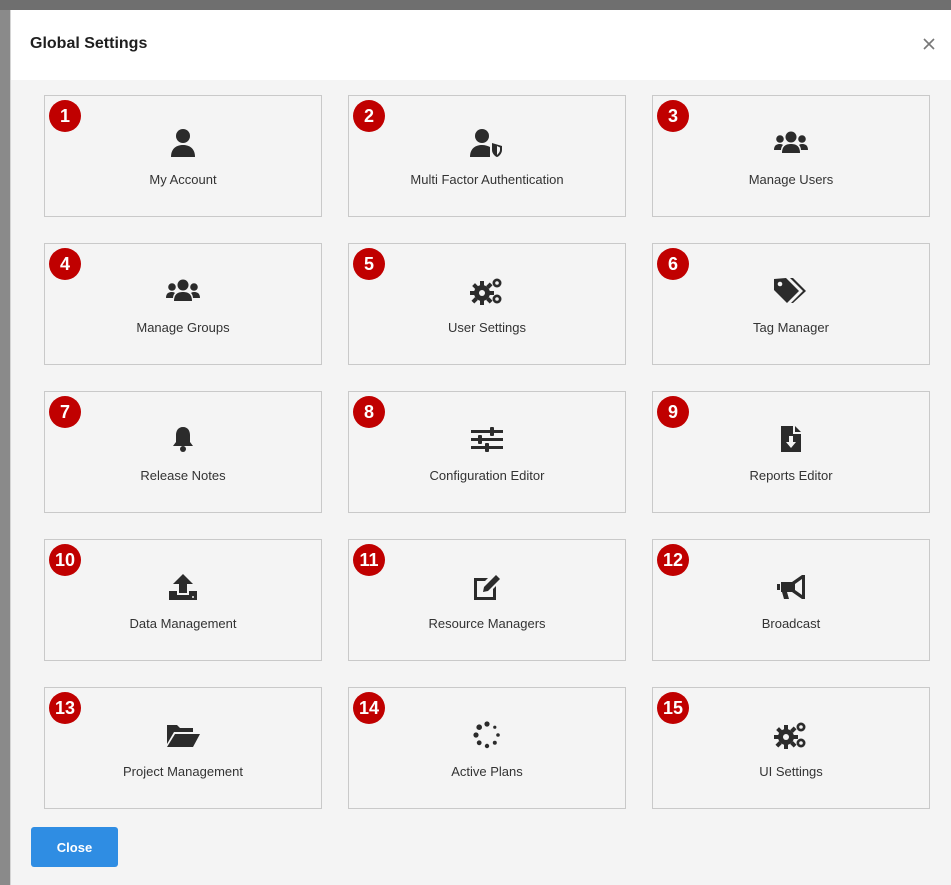 The height and width of the screenshot is (885, 951). I want to click on tile-ui-settings: 15 UI Settings, so click(791, 748).